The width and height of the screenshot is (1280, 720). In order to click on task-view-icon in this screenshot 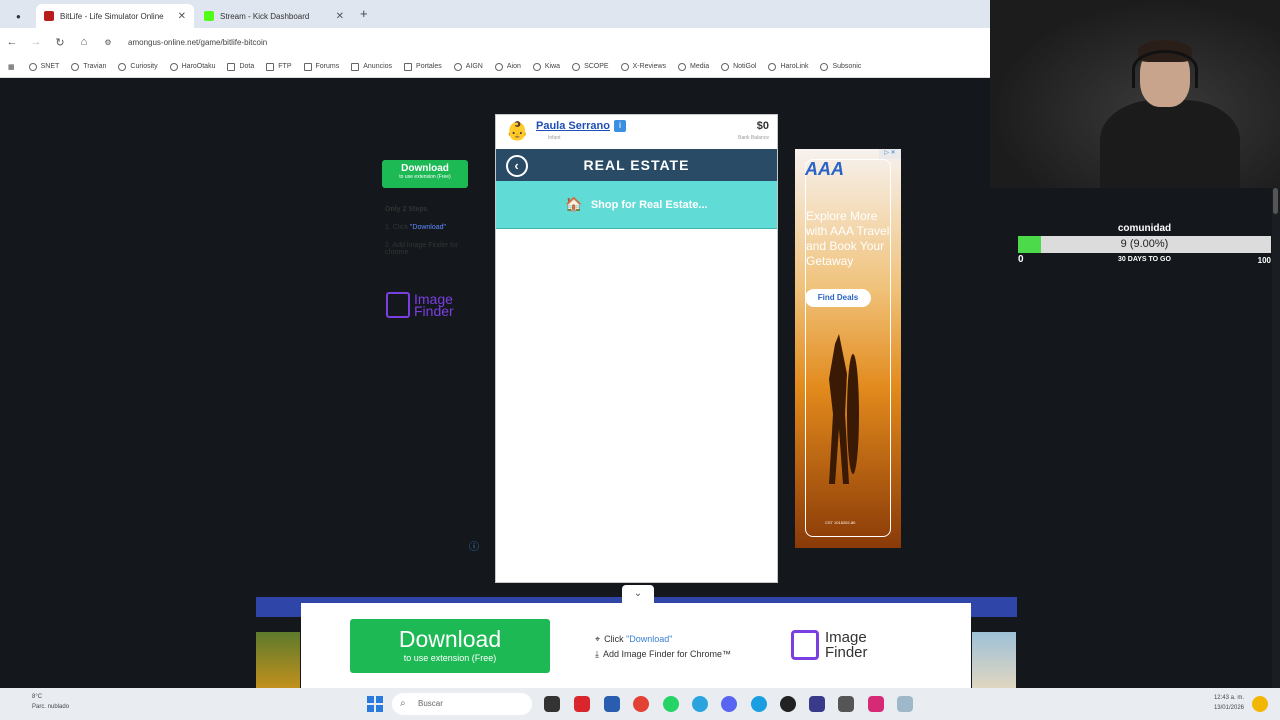, I will do `click(552, 704)`.